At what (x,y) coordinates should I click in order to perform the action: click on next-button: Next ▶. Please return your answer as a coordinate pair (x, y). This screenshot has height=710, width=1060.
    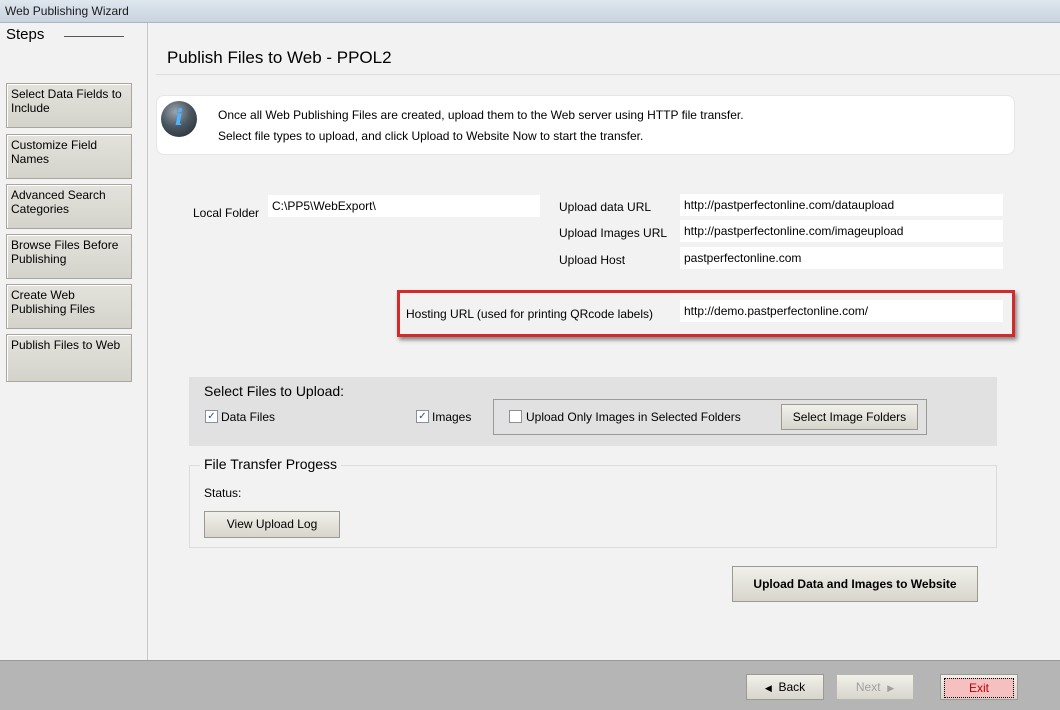
    Looking at the image, I should click on (875, 687).